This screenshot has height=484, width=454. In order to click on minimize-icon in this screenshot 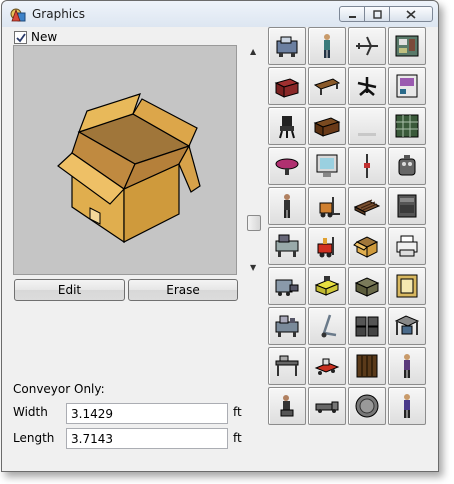, I will do `click(352, 16)`.